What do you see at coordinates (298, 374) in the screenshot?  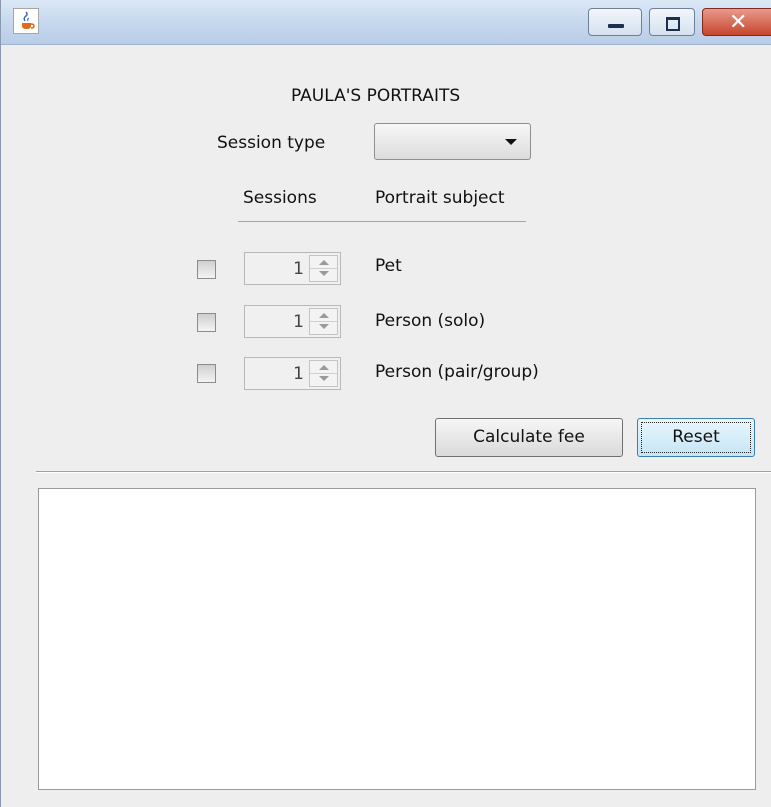 I see `person-group-sessions-value: 1` at bounding box center [298, 374].